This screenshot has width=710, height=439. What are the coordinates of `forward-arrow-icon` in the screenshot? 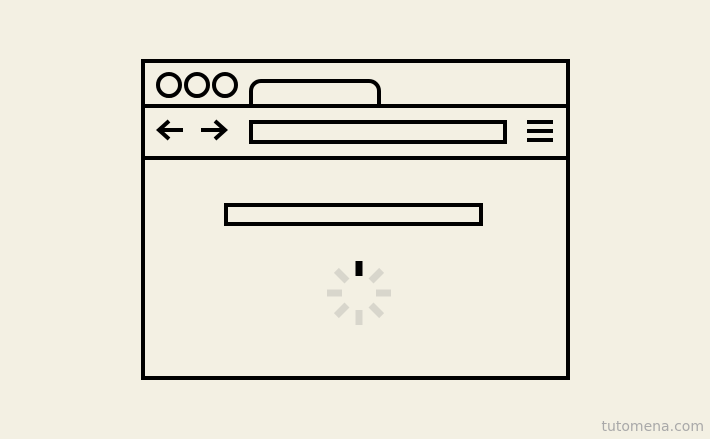 It's located at (214, 130).